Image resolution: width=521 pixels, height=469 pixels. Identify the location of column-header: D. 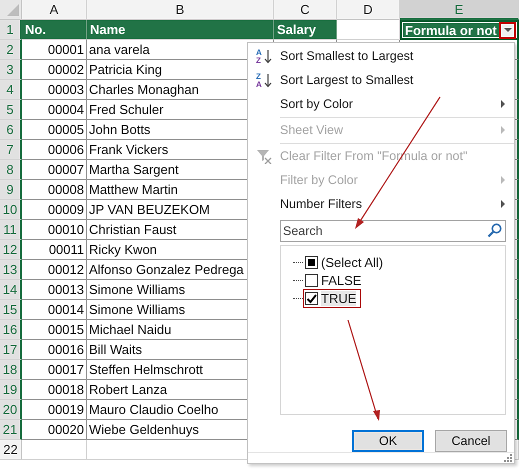
(368, 10).